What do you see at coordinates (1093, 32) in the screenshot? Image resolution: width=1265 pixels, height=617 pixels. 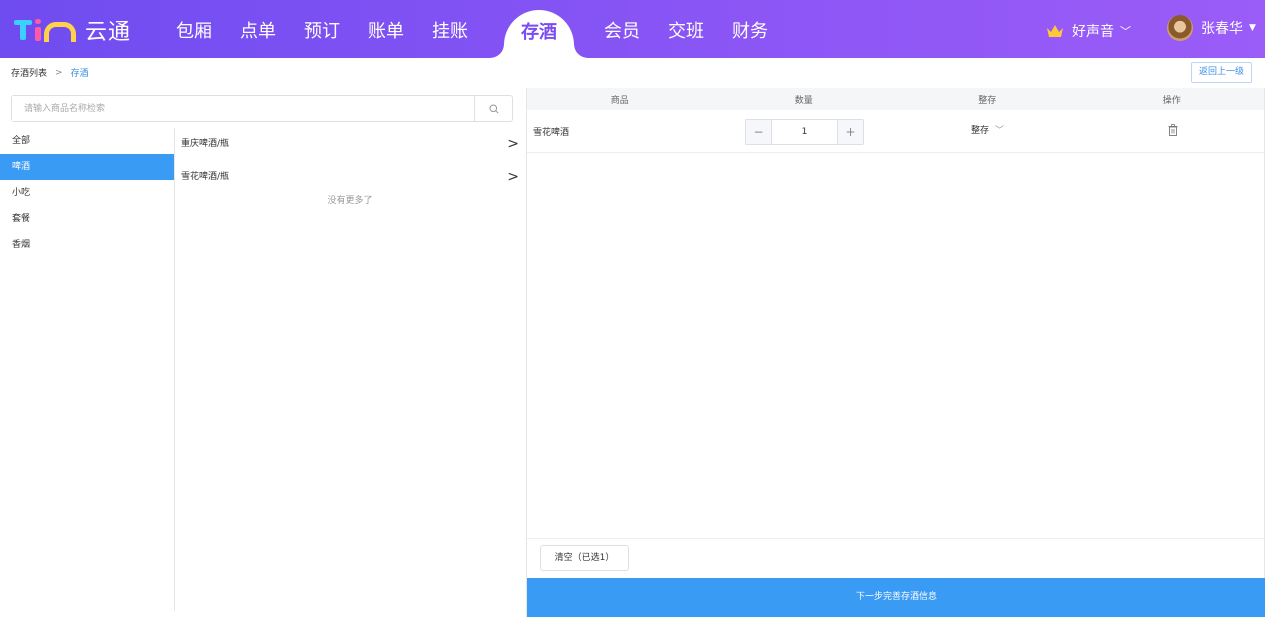 I see `store-name: 好声音` at bounding box center [1093, 32].